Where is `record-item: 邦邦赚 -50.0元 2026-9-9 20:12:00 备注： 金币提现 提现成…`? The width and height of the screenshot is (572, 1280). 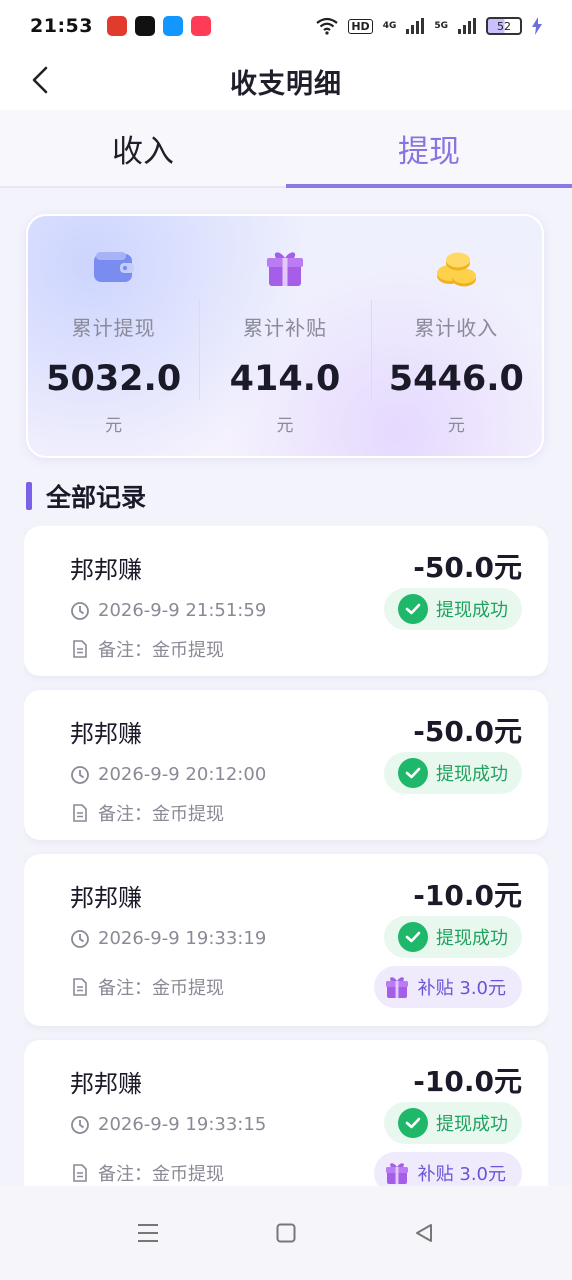 record-item: 邦邦赚 -50.0元 2026-9-9 20:12:00 备注： 金币提现 提现成… is located at coordinates (286, 765).